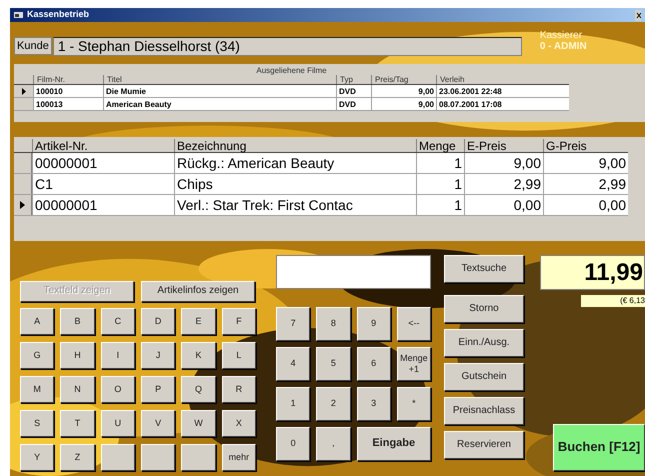 This screenshot has height=476, width=645. What do you see at coordinates (293, 324) in the screenshot?
I see `number-key: 7` at bounding box center [293, 324].